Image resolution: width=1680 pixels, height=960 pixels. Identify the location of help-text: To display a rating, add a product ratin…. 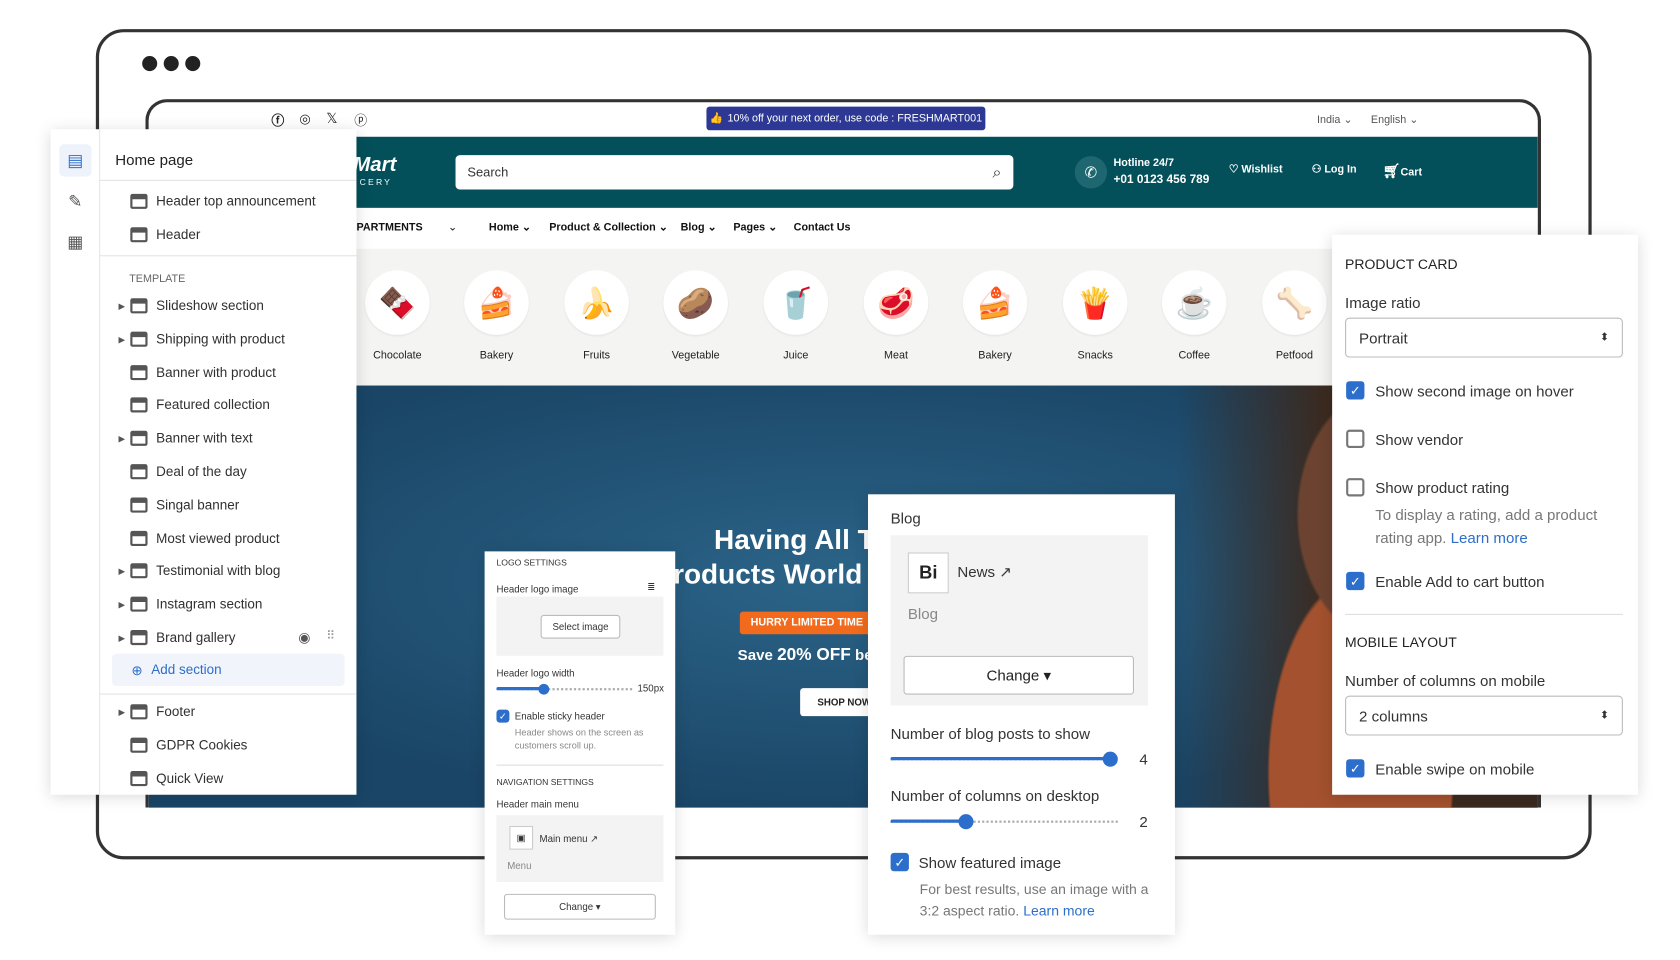
(1486, 526).